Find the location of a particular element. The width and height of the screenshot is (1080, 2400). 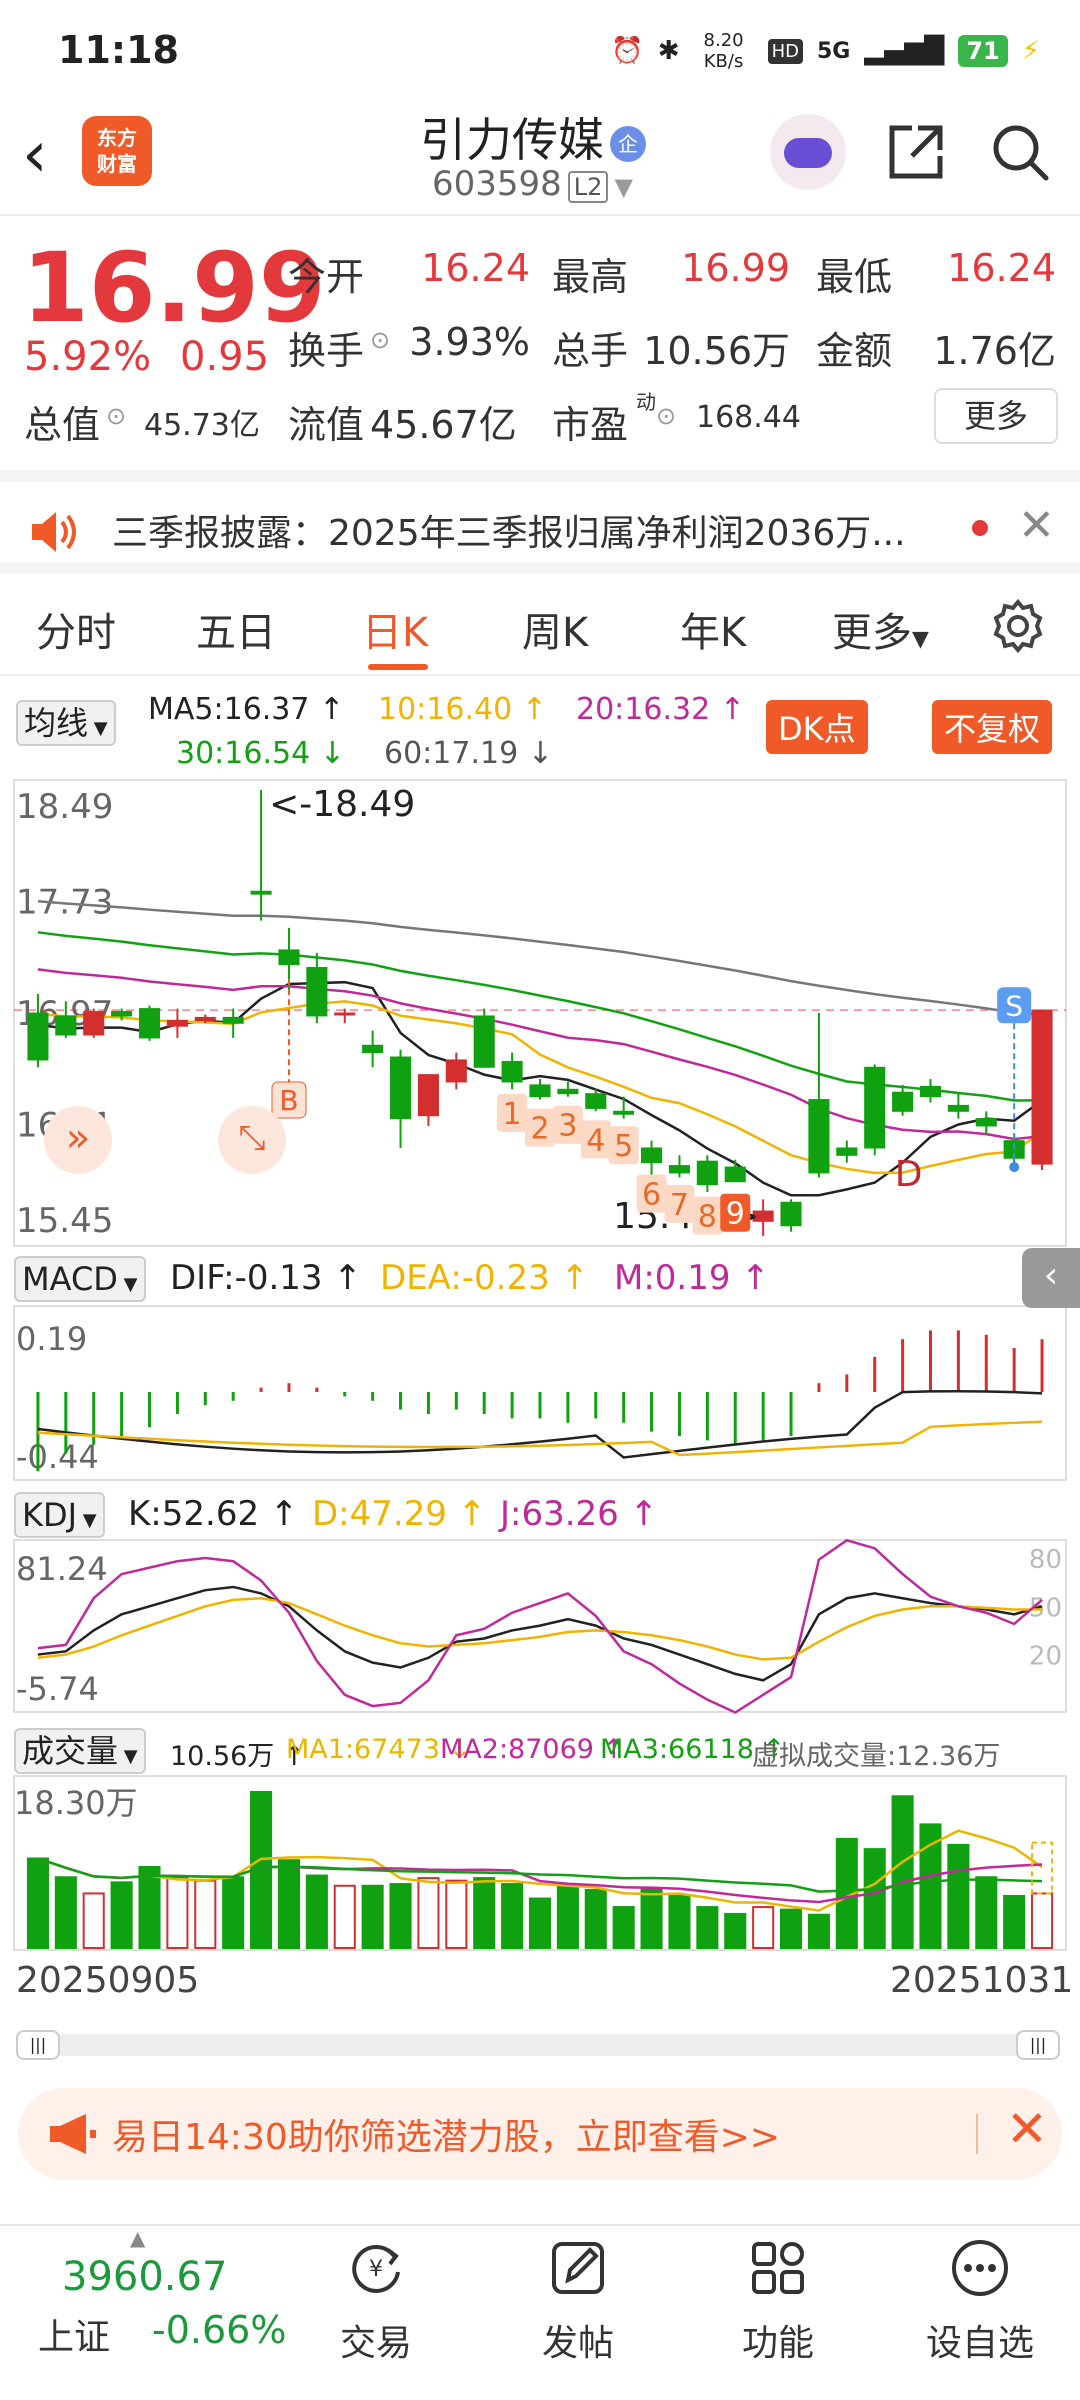

search-icon is located at coordinates (1020, 152).